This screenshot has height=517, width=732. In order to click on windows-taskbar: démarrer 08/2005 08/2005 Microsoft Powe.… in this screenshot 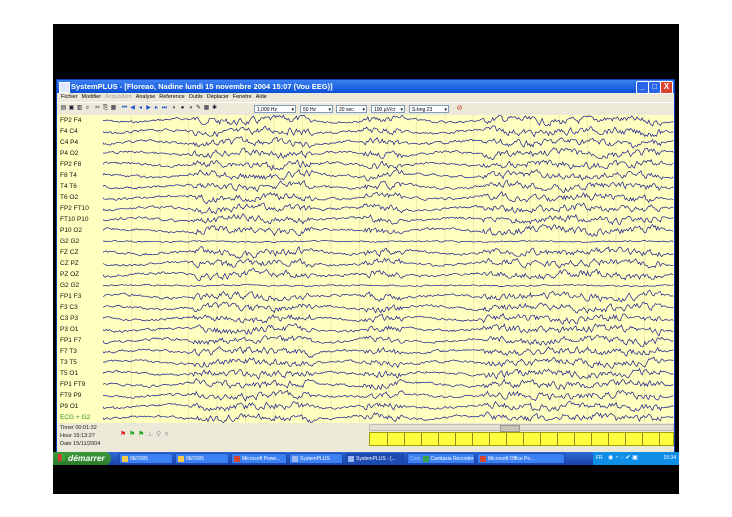, I will do `click(366, 458)`.